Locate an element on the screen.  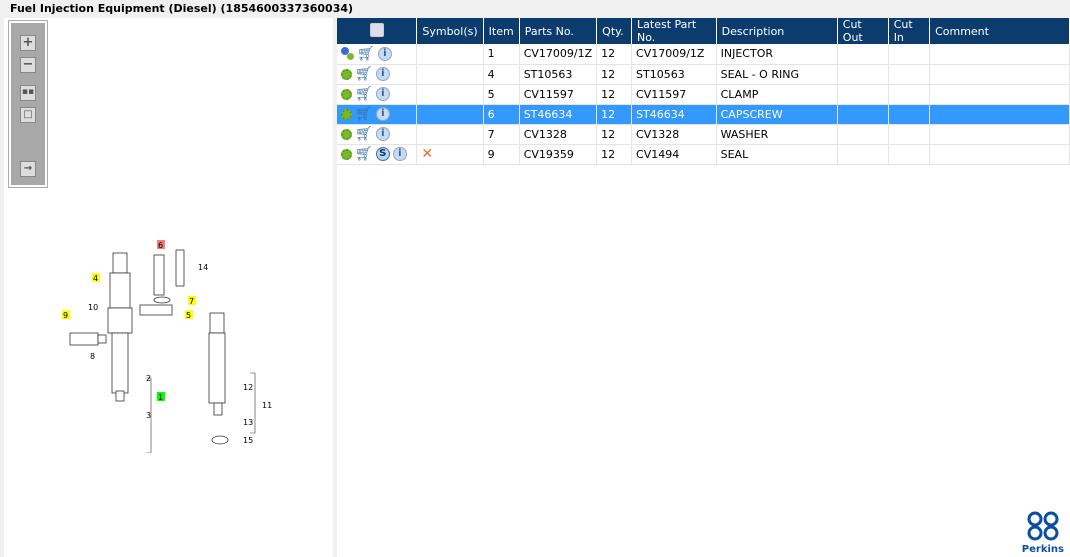
column-header: Symbol(s) is located at coordinates (450, 31).